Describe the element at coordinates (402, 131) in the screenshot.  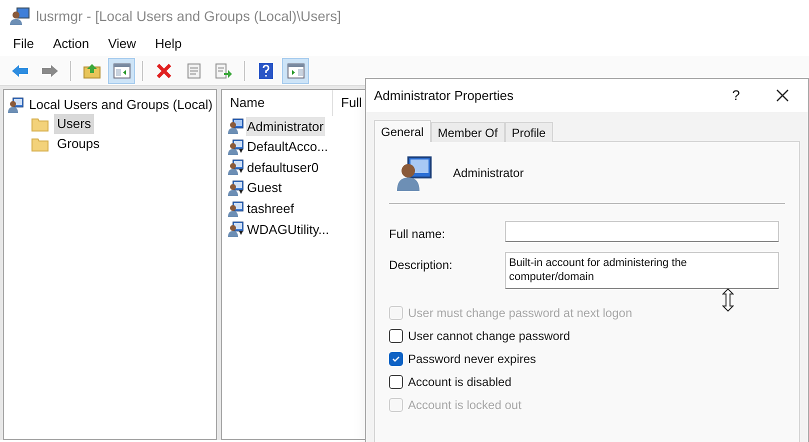
I see `tab: General` at that location.